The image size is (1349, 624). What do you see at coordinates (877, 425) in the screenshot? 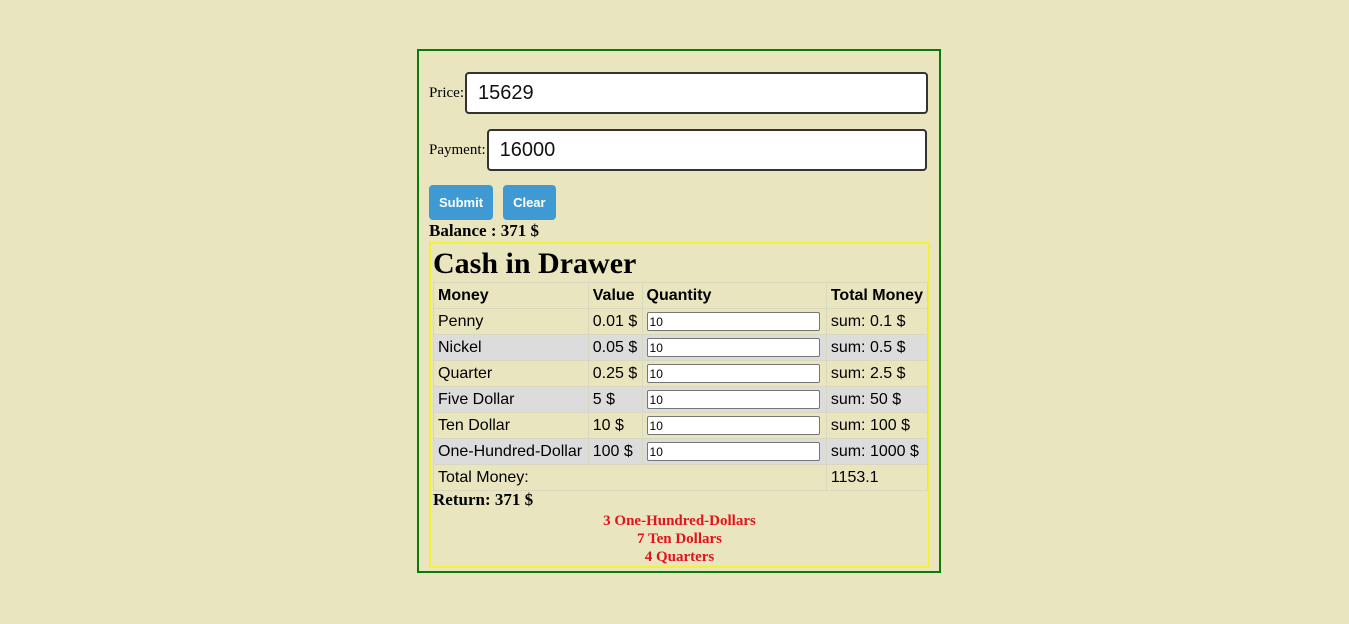
I see `money-sum: sum: 100 $` at bounding box center [877, 425].